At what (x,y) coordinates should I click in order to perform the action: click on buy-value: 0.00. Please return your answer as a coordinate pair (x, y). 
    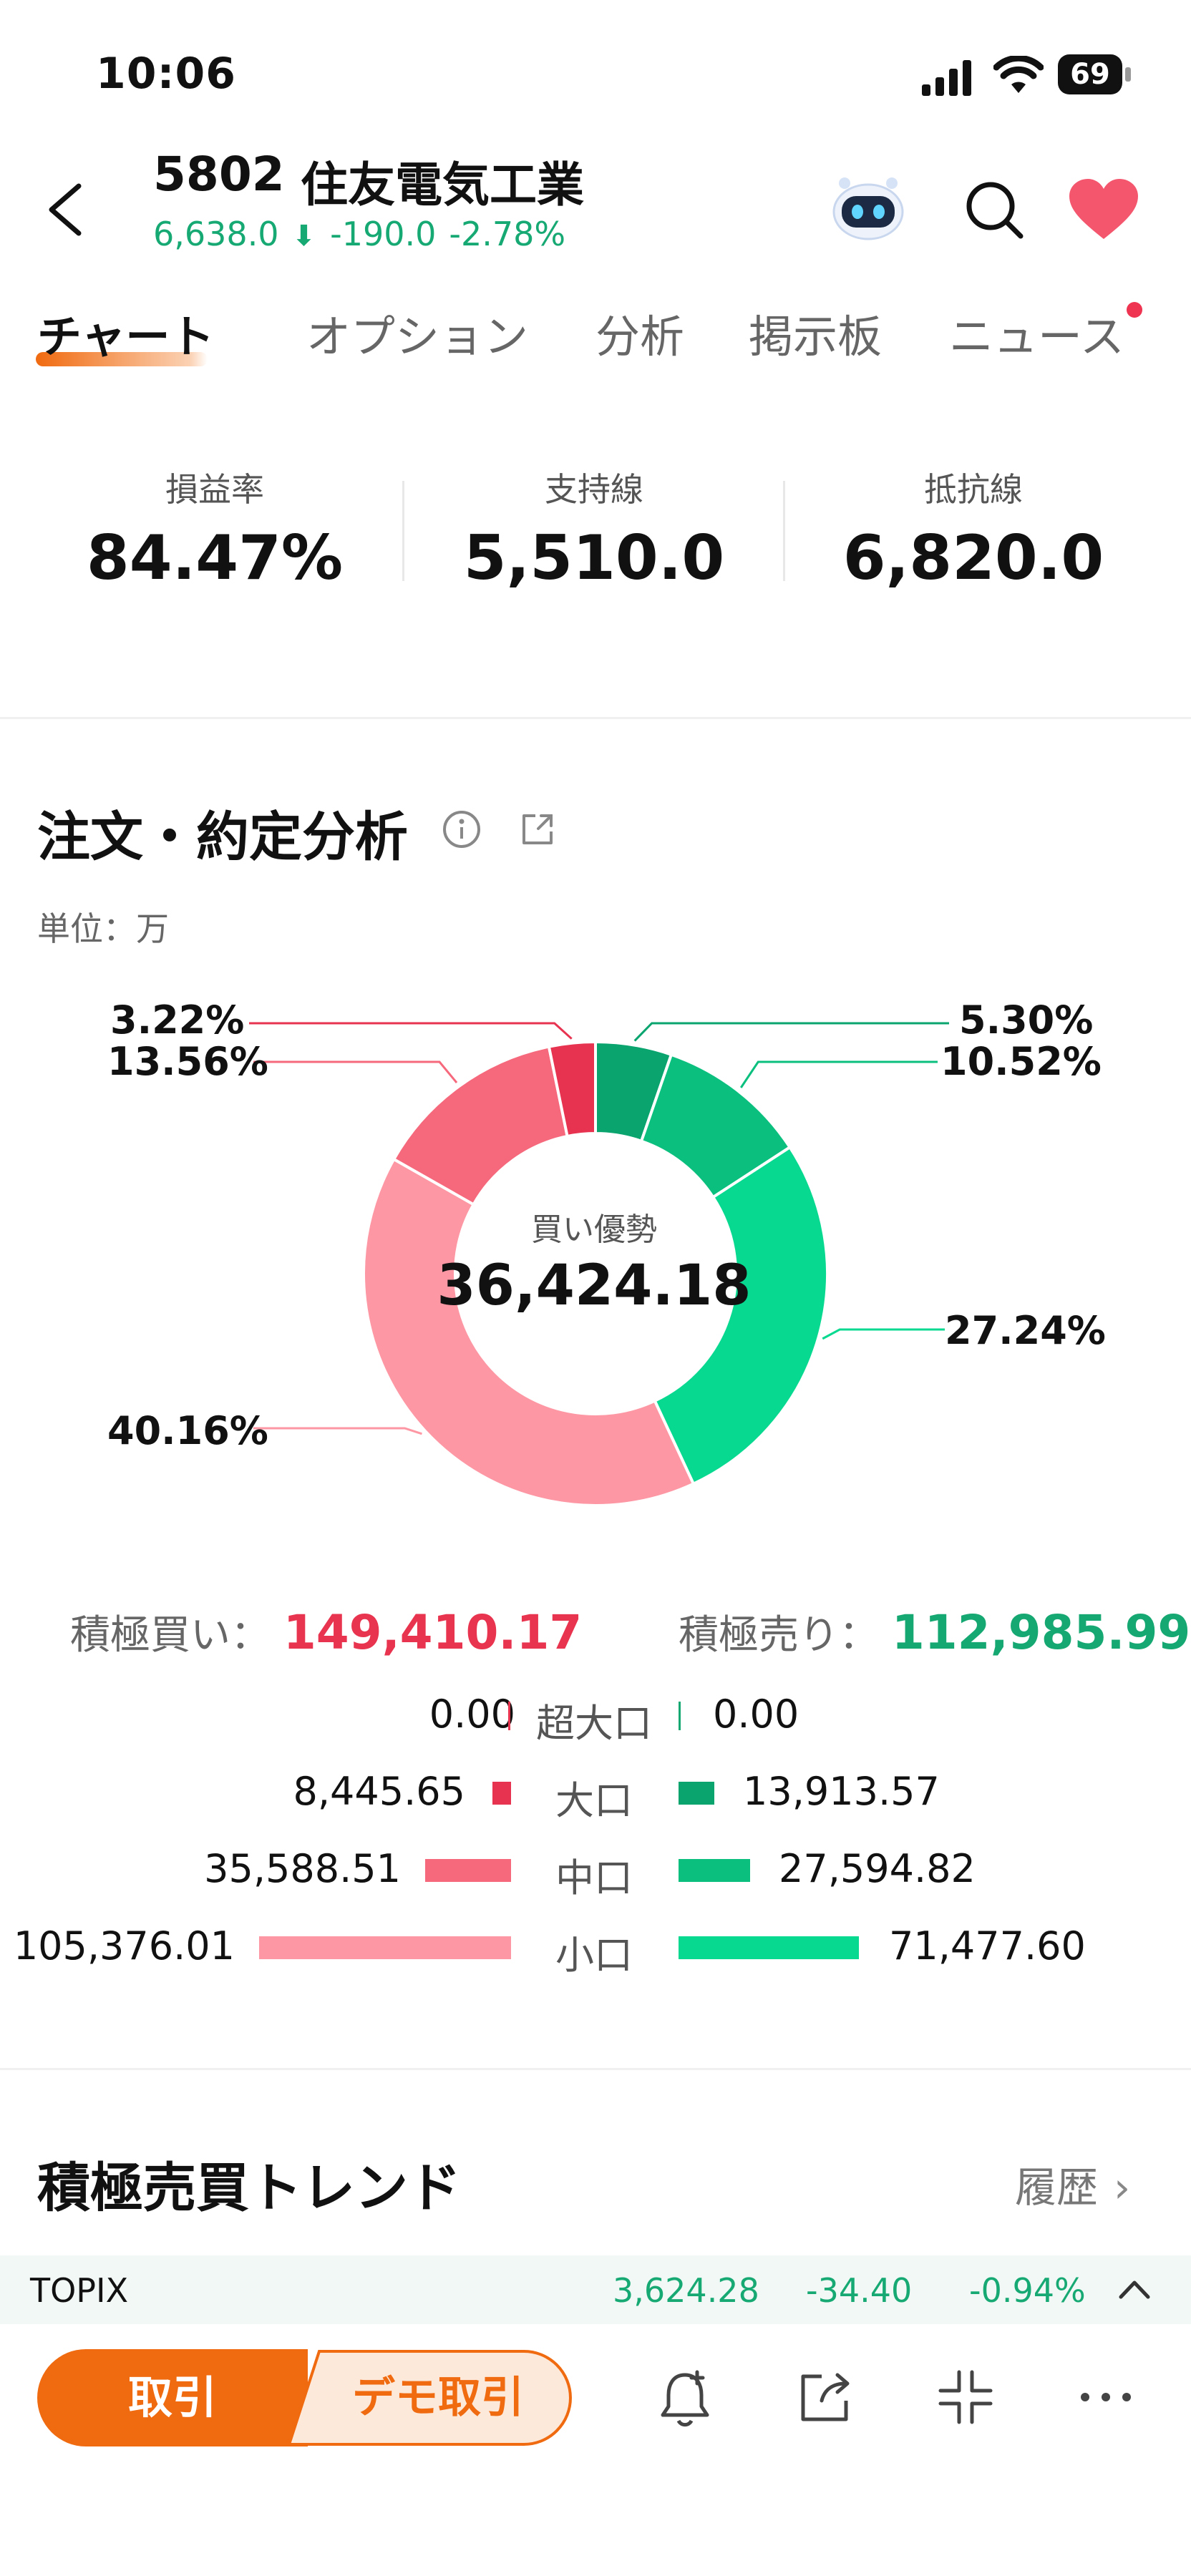
    Looking at the image, I should click on (472, 1714).